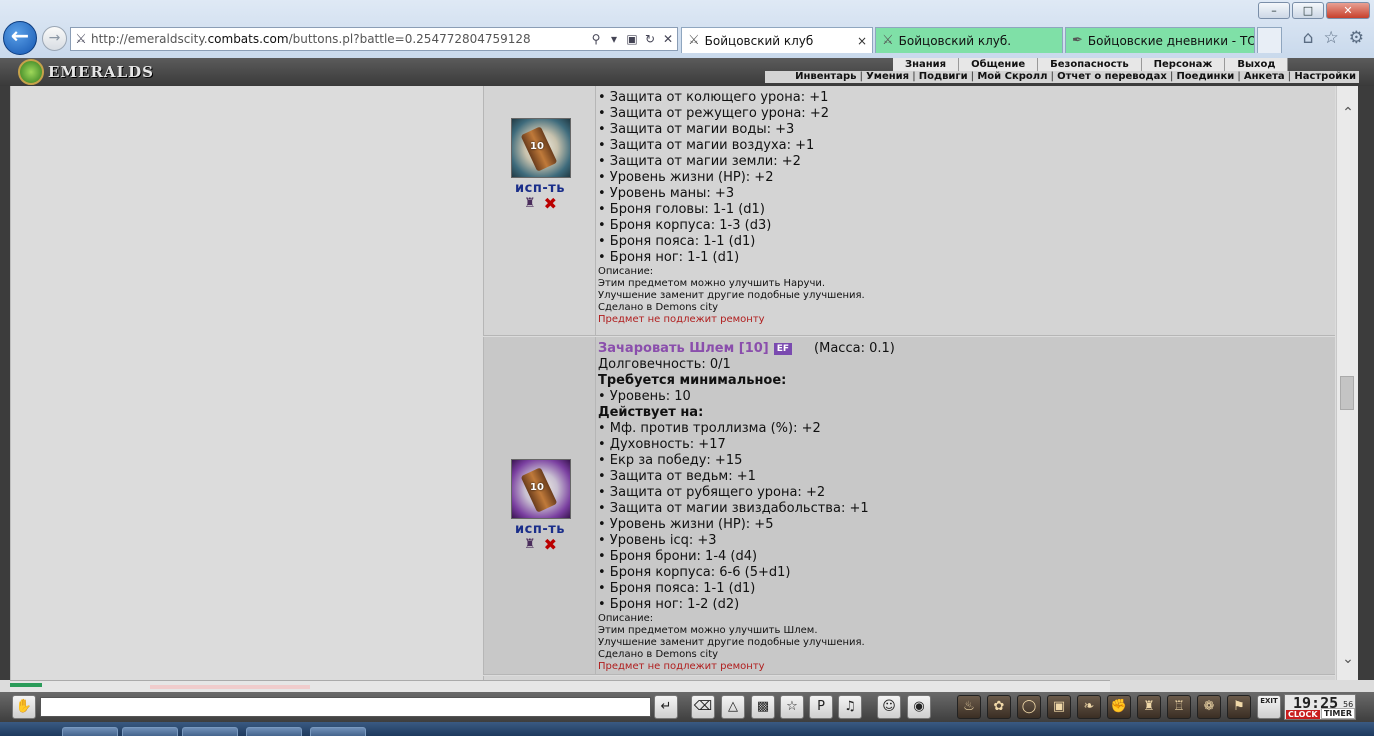  What do you see at coordinates (850, 707) in the screenshot?
I see `sound-icon: ♫` at bounding box center [850, 707].